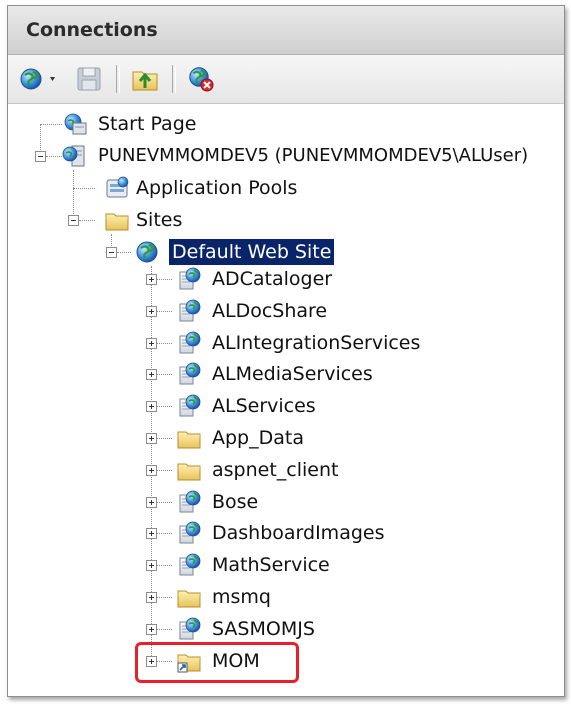 The height and width of the screenshot is (706, 571). I want to click on tree-node-server: PUNEVMMOMDEV5 (PUNEVMMOMDEV5\ALUser), so click(313, 156).